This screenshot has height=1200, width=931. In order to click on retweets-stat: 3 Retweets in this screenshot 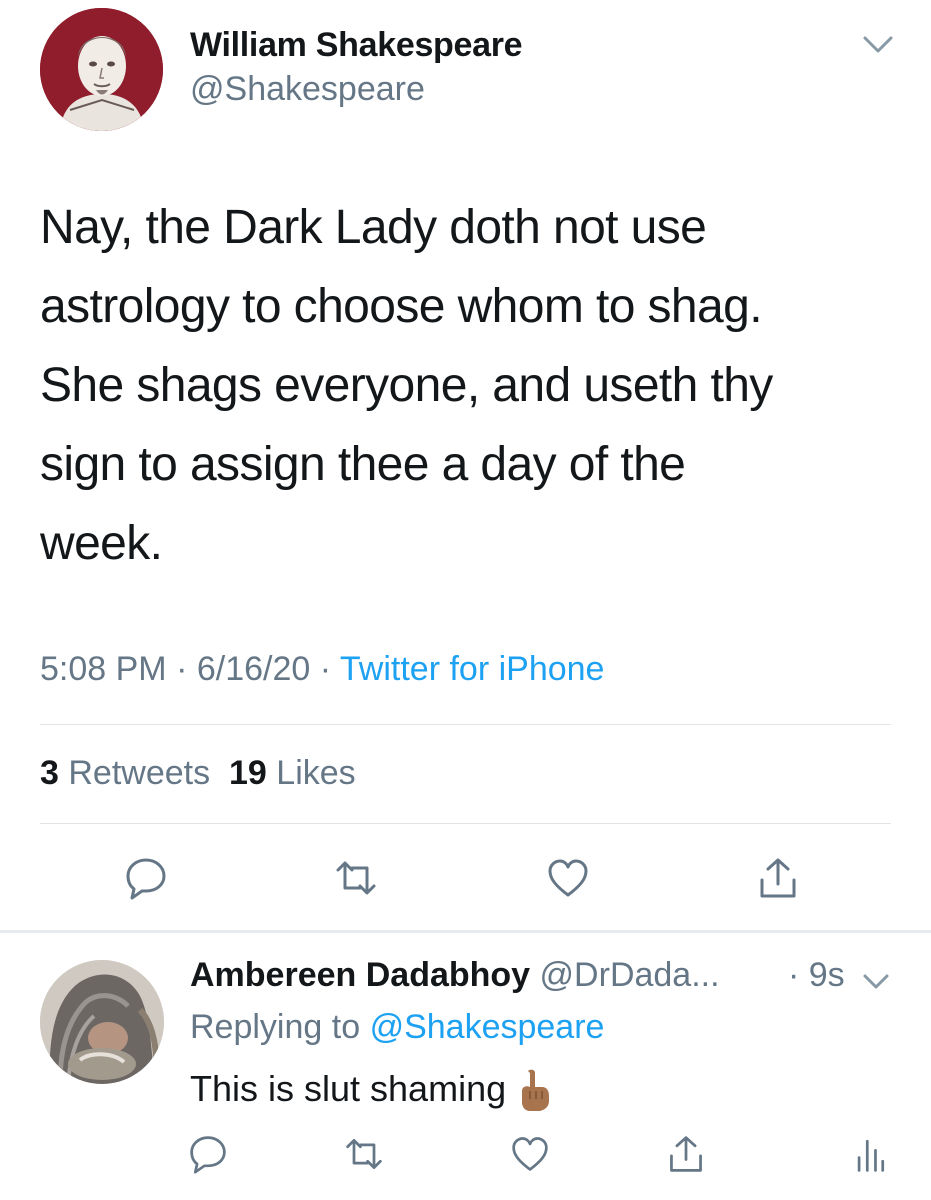, I will do `click(125, 773)`.